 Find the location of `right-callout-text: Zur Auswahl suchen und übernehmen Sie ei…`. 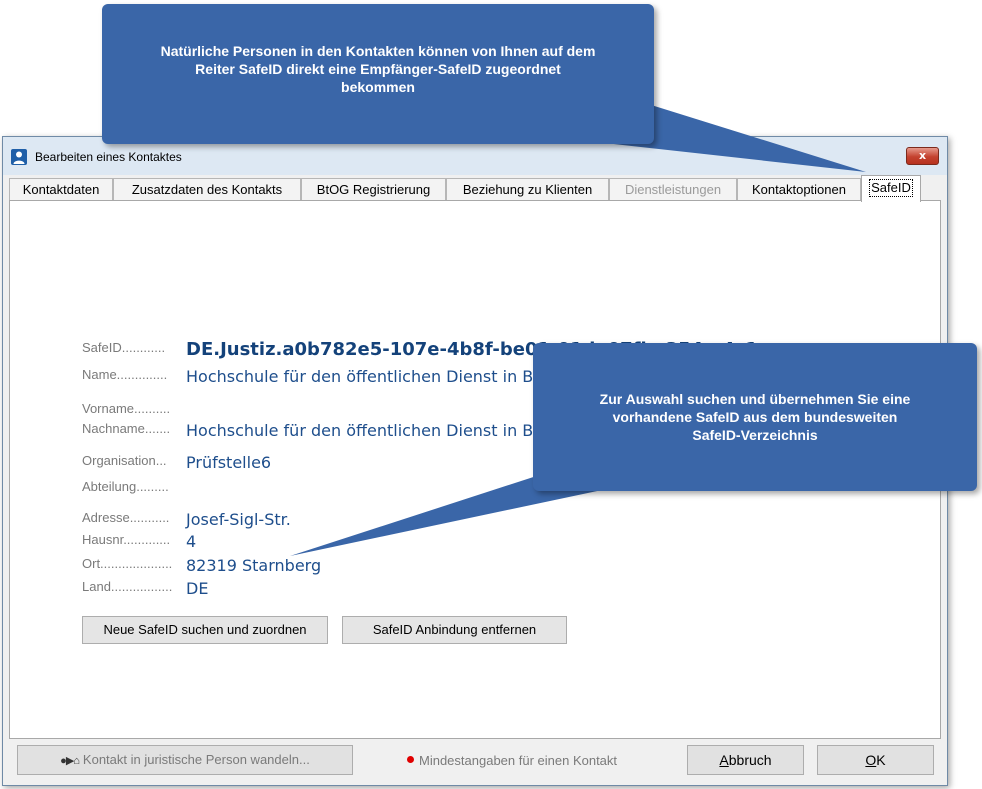

right-callout-text: Zur Auswahl suchen und übernehmen Sie ei… is located at coordinates (755, 417).